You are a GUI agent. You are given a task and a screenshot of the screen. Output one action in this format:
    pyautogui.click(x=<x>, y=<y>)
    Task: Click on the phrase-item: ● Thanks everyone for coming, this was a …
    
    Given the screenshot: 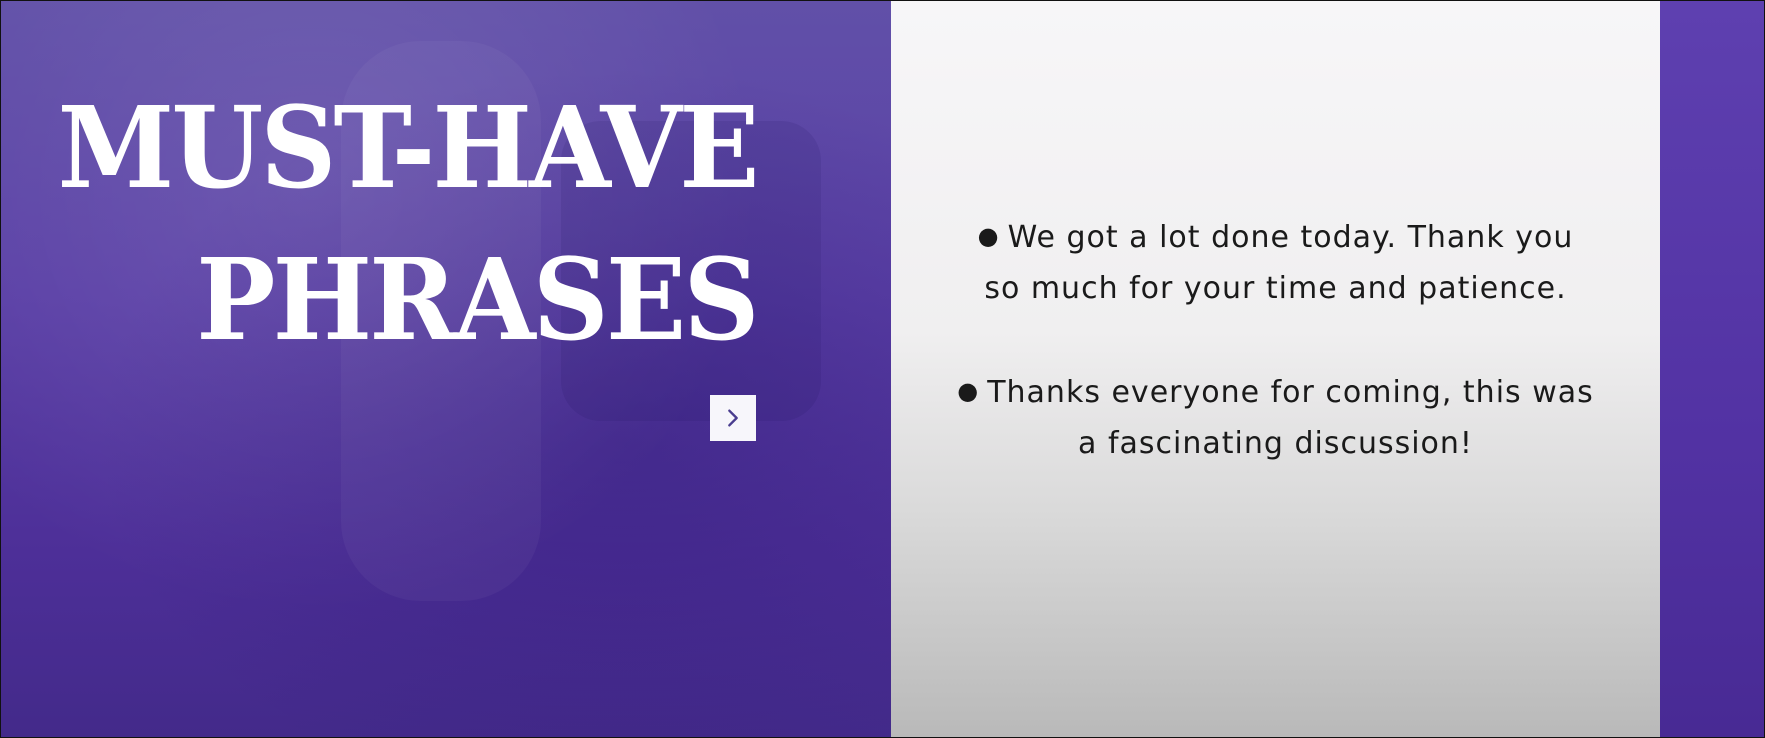 What is the action you would take?
    pyautogui.click(x=1276, y=417)
    